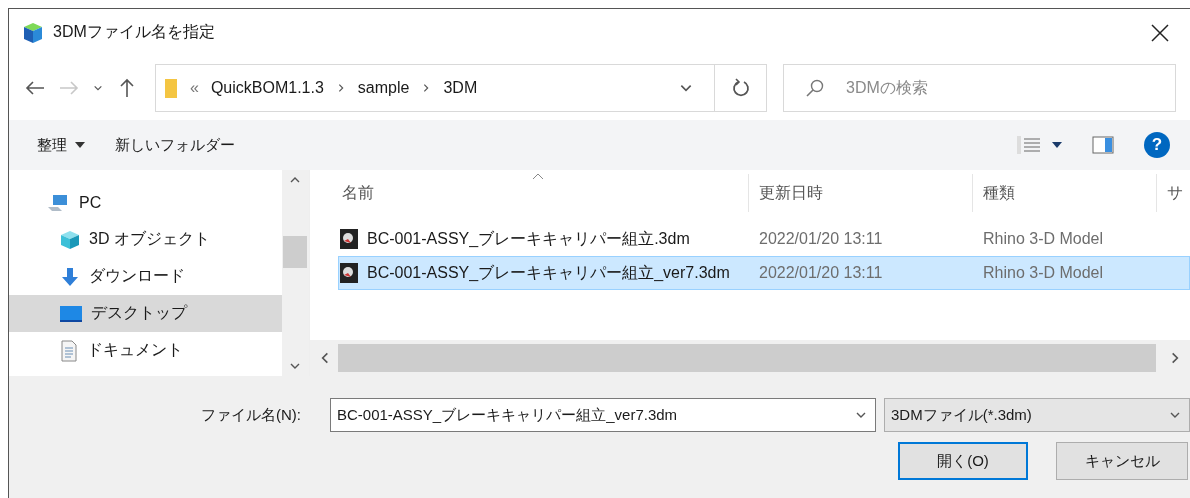  I want to click on breadcrumb: 3DM, so click(460, 88).